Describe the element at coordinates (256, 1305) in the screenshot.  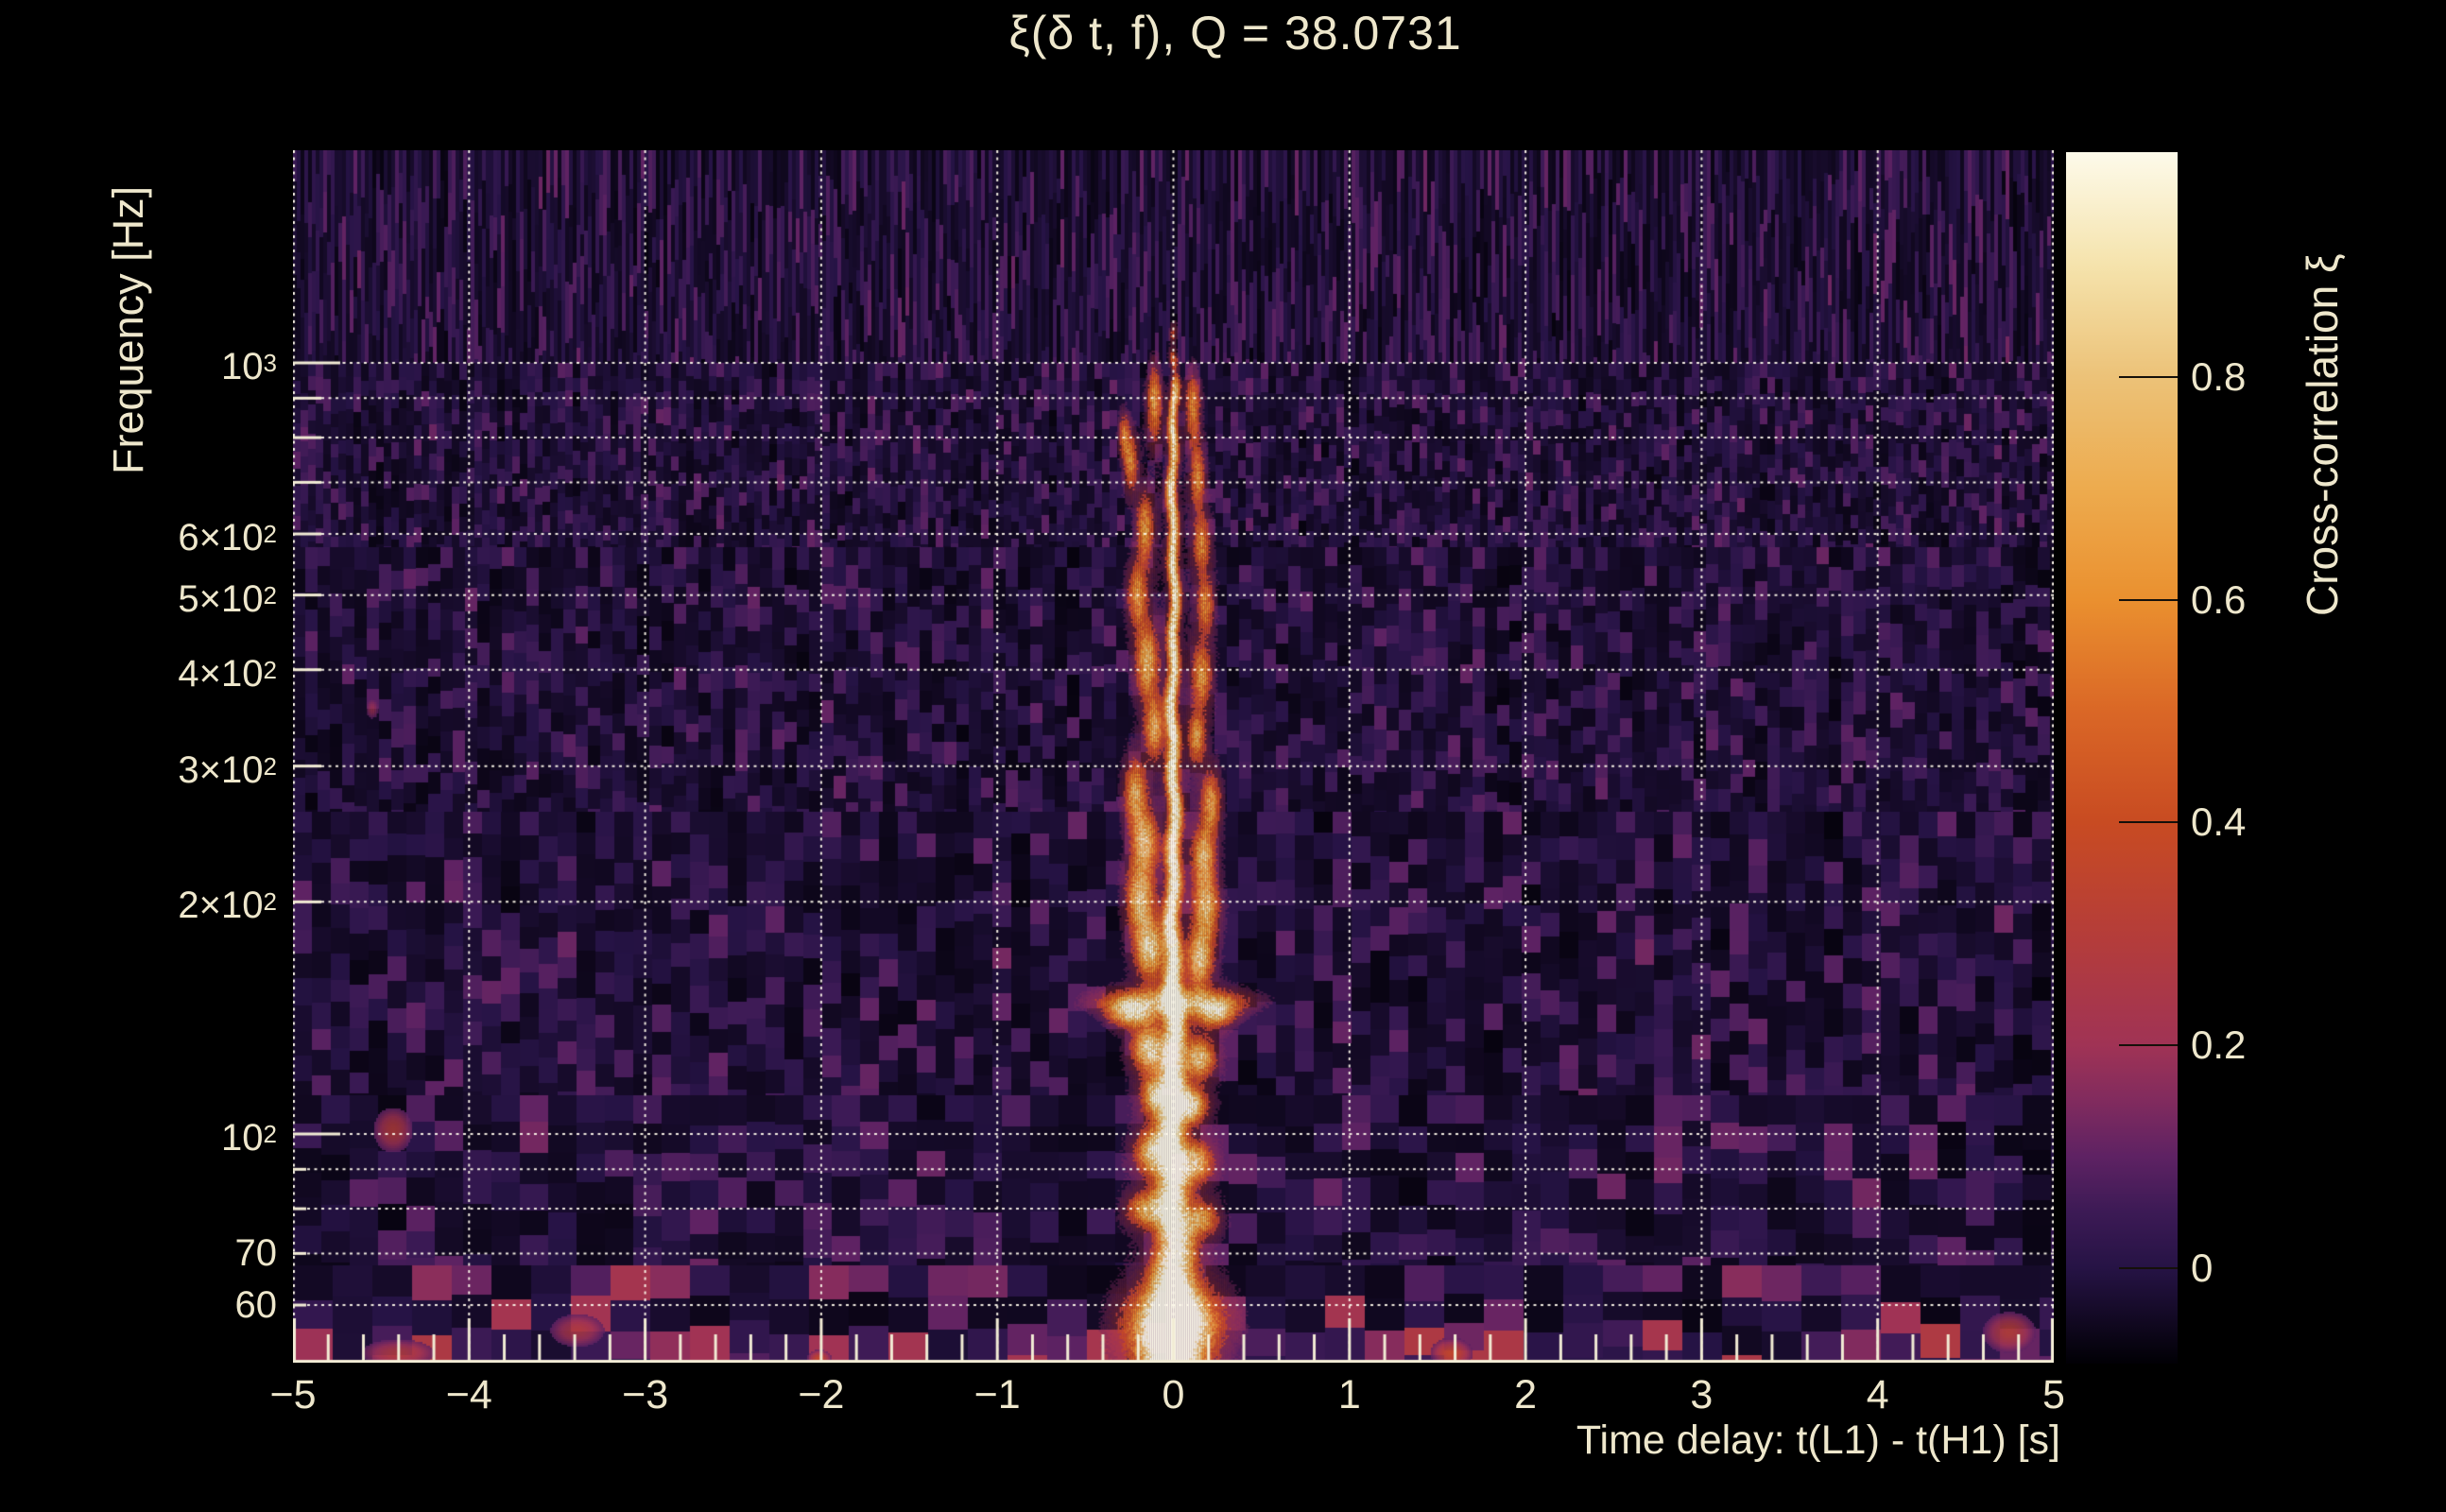
I see `y-tick-label: 60` at that location.